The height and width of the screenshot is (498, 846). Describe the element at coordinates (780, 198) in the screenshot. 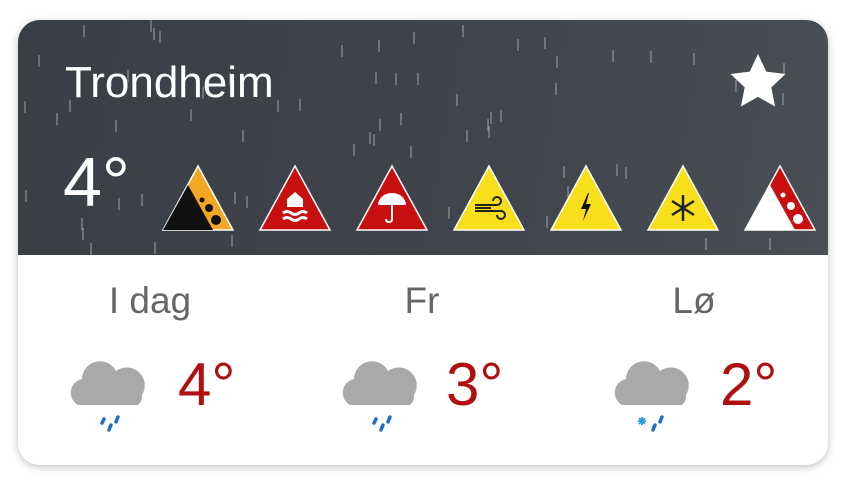

I see `avalanche-warning-icon` at that location.